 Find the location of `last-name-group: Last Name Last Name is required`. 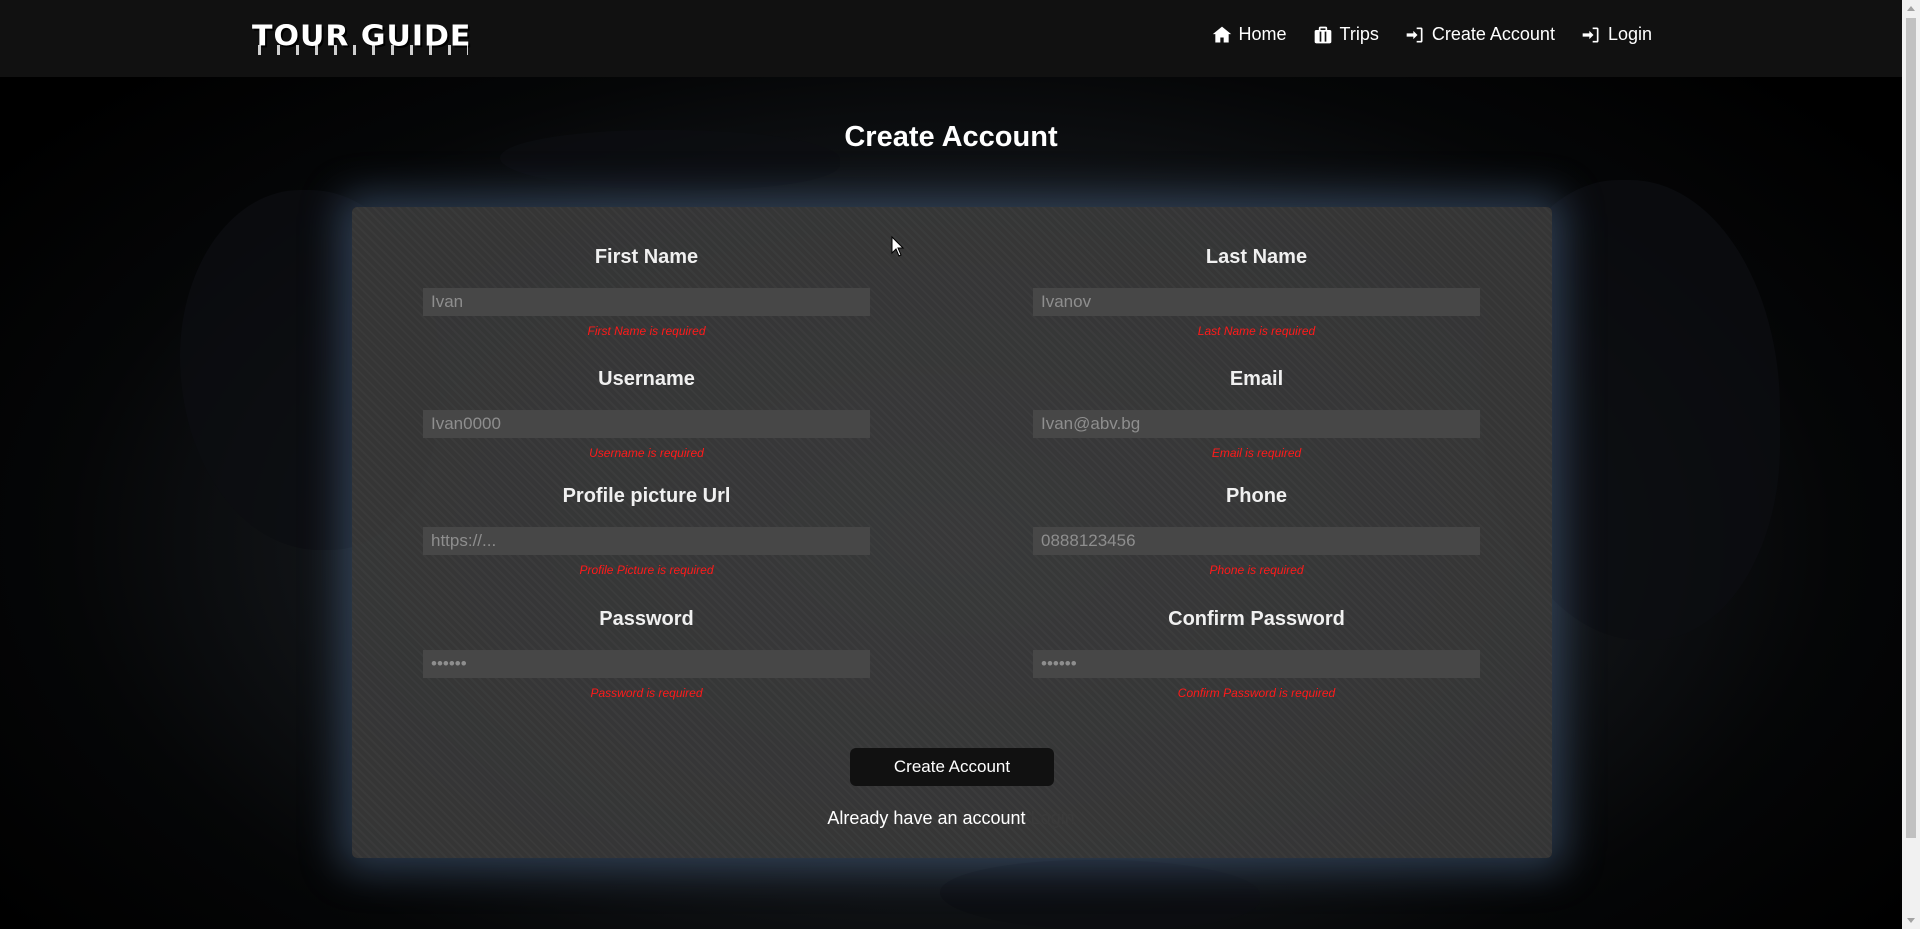

last-name-group: Last Name Last Name is required is located at coordinates (1256, 292).